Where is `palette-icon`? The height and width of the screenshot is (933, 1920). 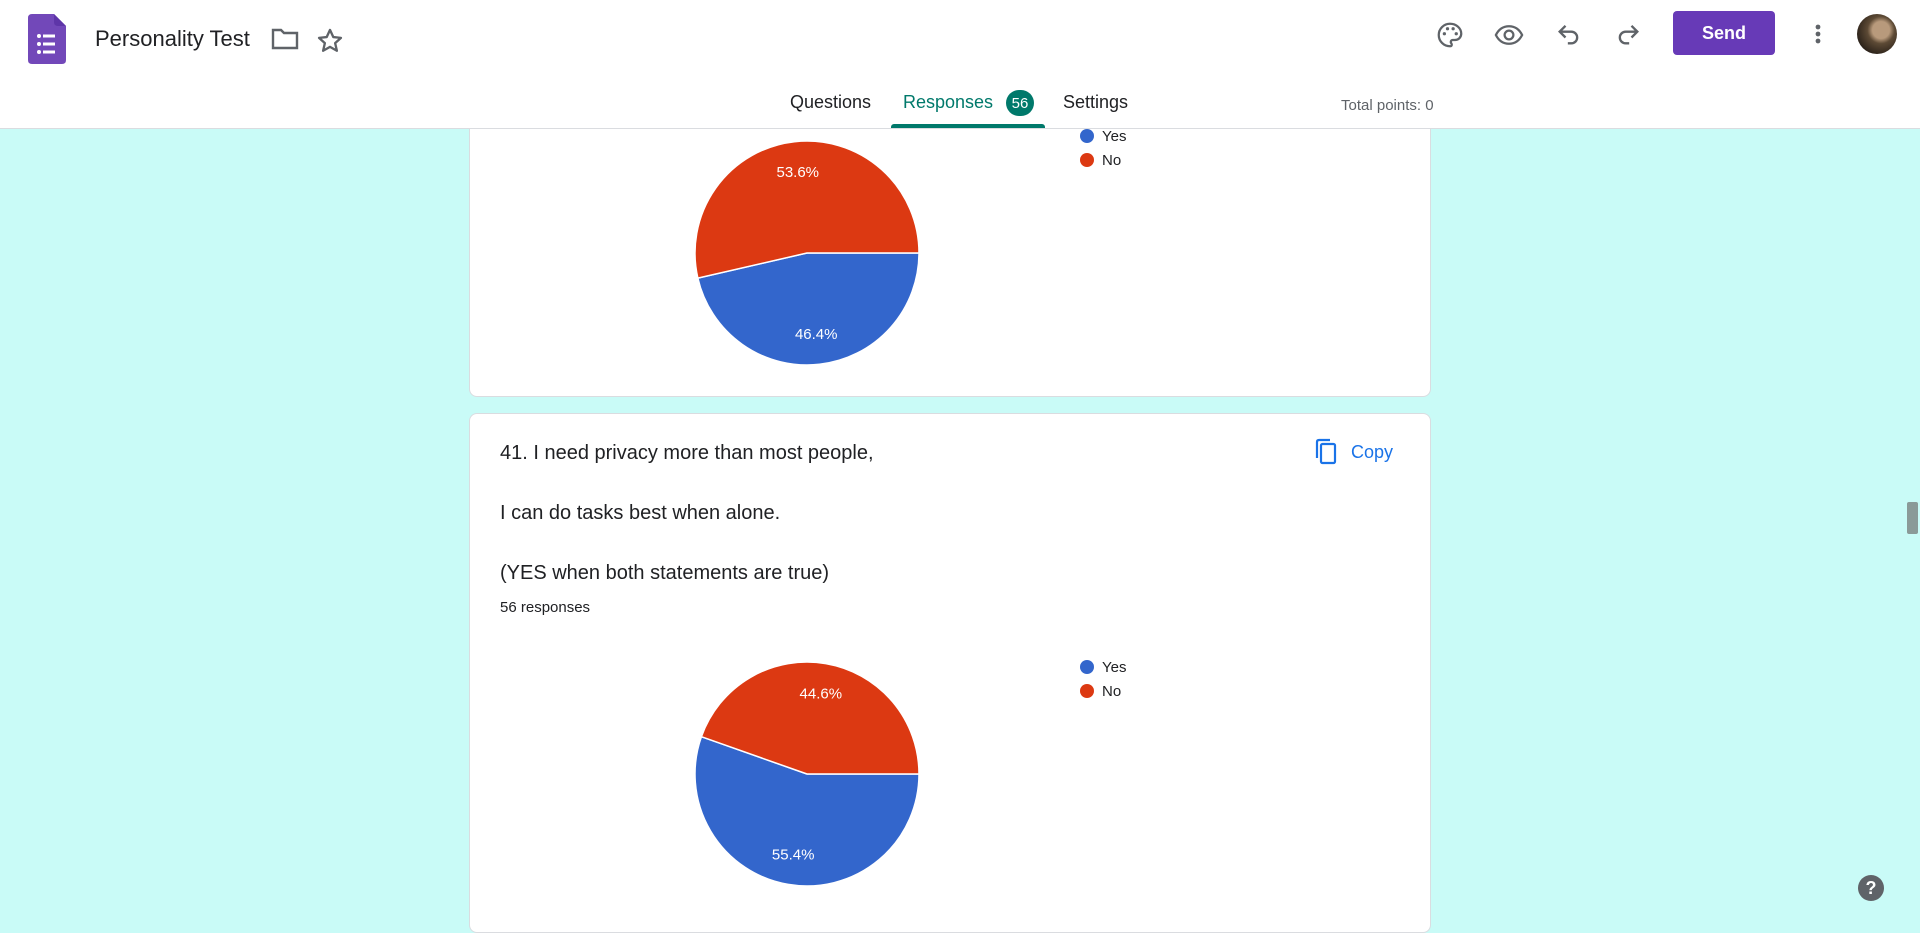
palette-icon is located at coordinates (1450, 35).